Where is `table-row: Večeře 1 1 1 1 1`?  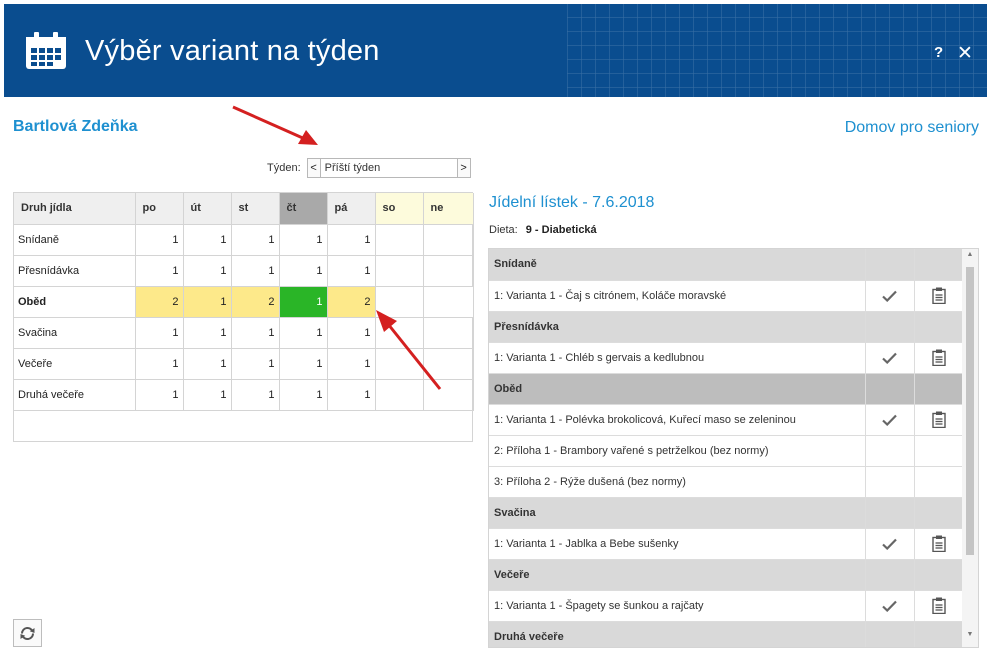 table-row: Večeře 1 1 1 1 1 is located at coordinates (244, 364).